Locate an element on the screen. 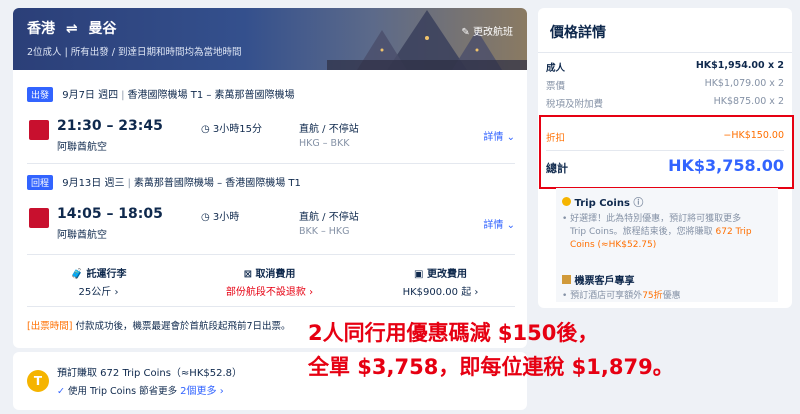 The width and height of the screenshot is (800, 414). route-title: 香港 ⇌ 曼谷 is located at coordinates (71, 28).